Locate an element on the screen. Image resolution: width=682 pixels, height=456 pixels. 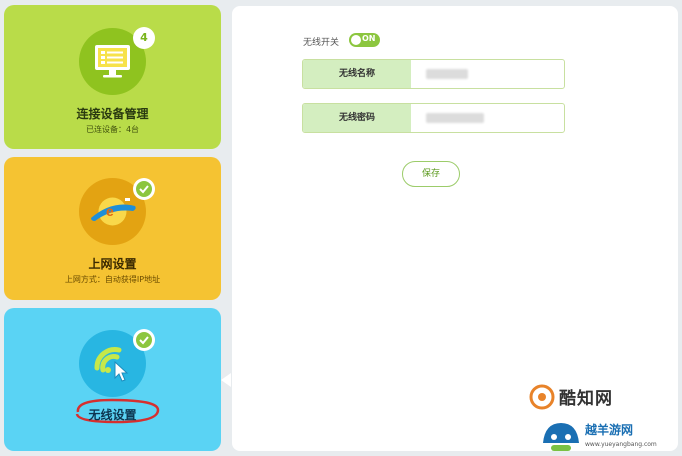
card-internet-settings: e 上网设置 上网方式：自动获得IP地址 is located at coordinates (112, 228).